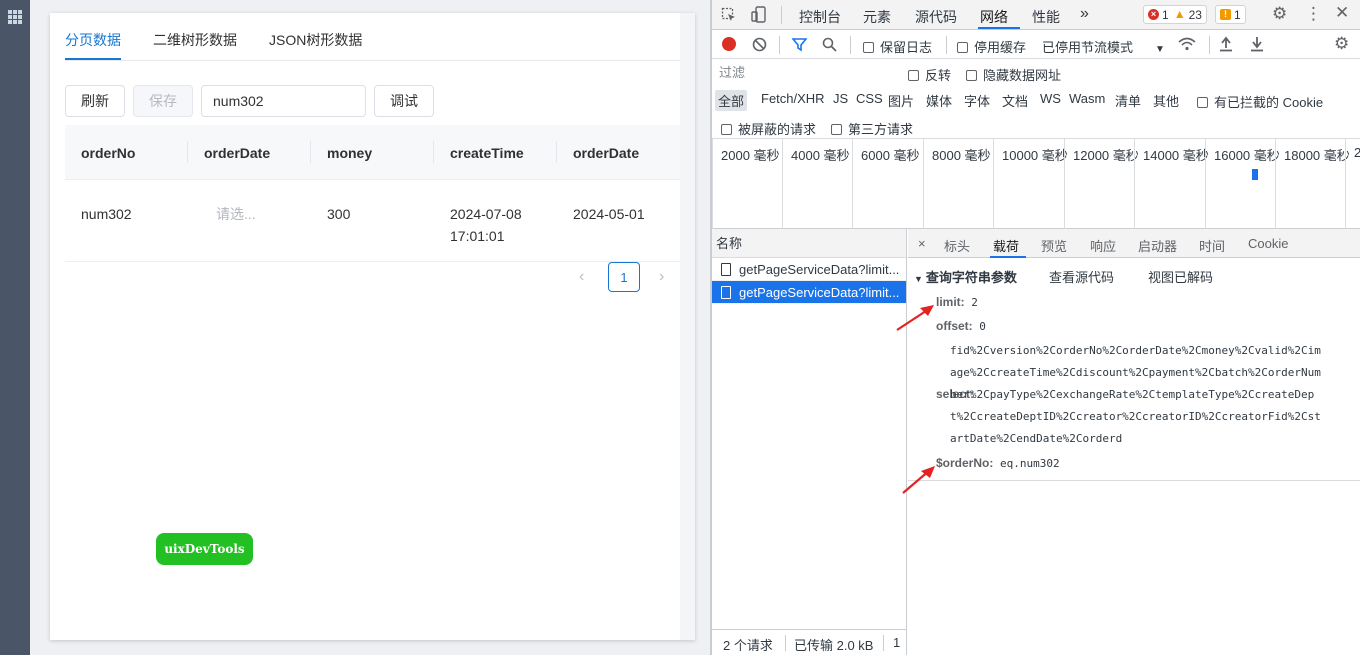 This screenshot has width=1360, height=655. Describe the element at coordinates (1341, 43) in the screenshot. I see `network-settings-icon: ⚙` at that location.